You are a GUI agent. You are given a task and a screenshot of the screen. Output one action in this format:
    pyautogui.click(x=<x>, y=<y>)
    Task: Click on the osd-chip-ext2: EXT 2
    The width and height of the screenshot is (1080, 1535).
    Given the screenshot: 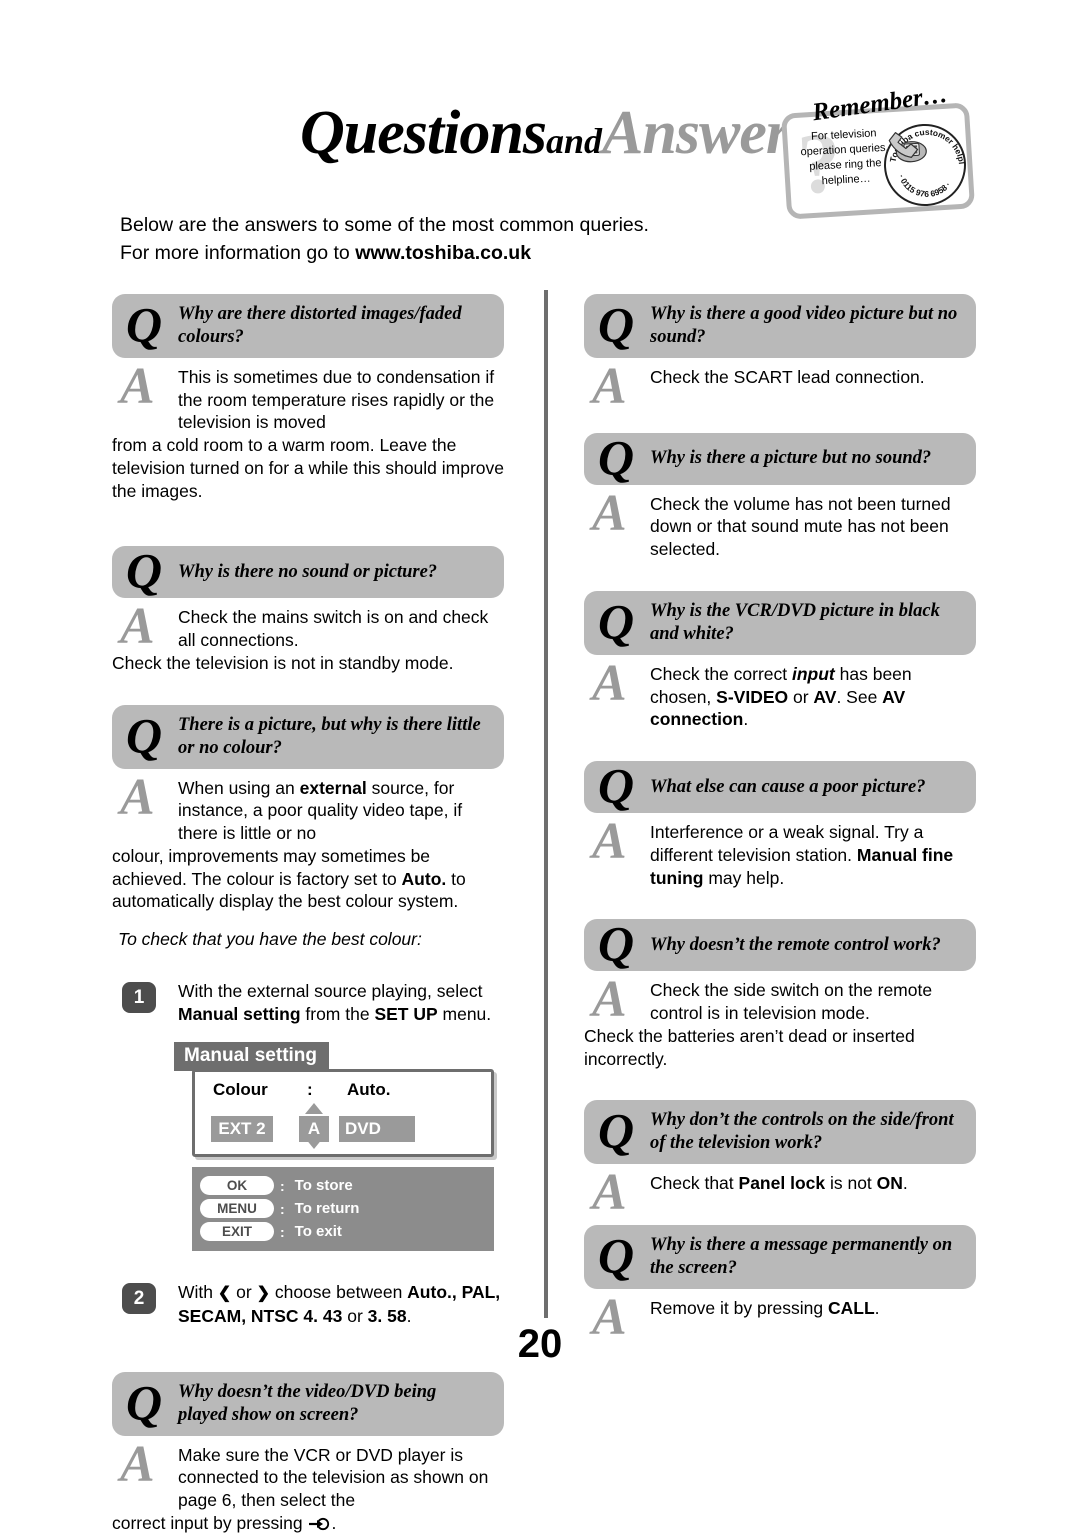 What is the action you would take?
    pyautogui.click(x=242, y=1129)
    